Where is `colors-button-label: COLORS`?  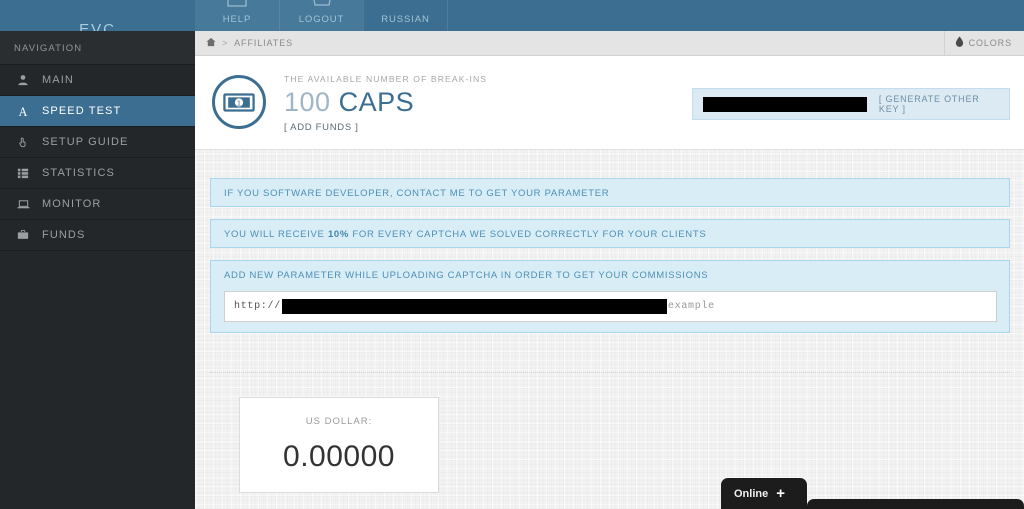 colors-button-label: COLORS is located at coordinates (990, 43).